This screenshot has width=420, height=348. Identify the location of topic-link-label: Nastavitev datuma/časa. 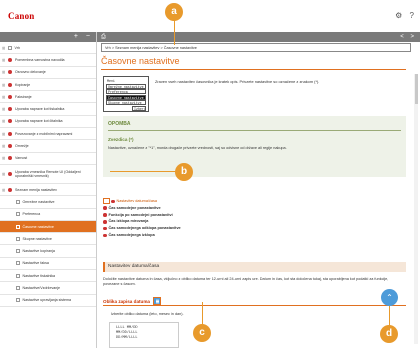
(137, 201).